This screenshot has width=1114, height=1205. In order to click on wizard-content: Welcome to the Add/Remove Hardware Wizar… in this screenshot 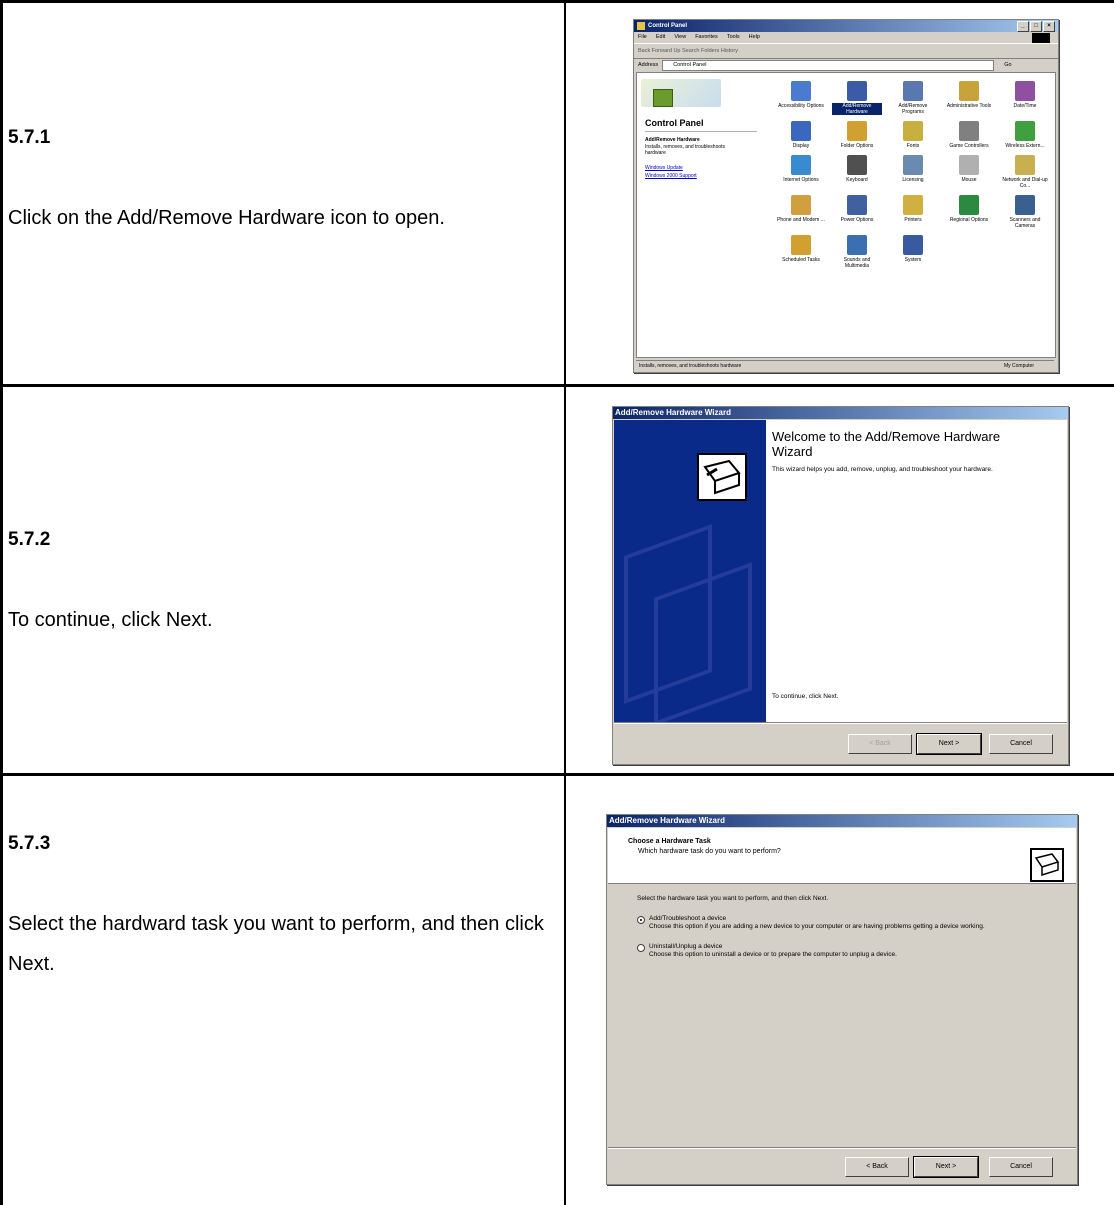, I will do `click(916, 571)`.